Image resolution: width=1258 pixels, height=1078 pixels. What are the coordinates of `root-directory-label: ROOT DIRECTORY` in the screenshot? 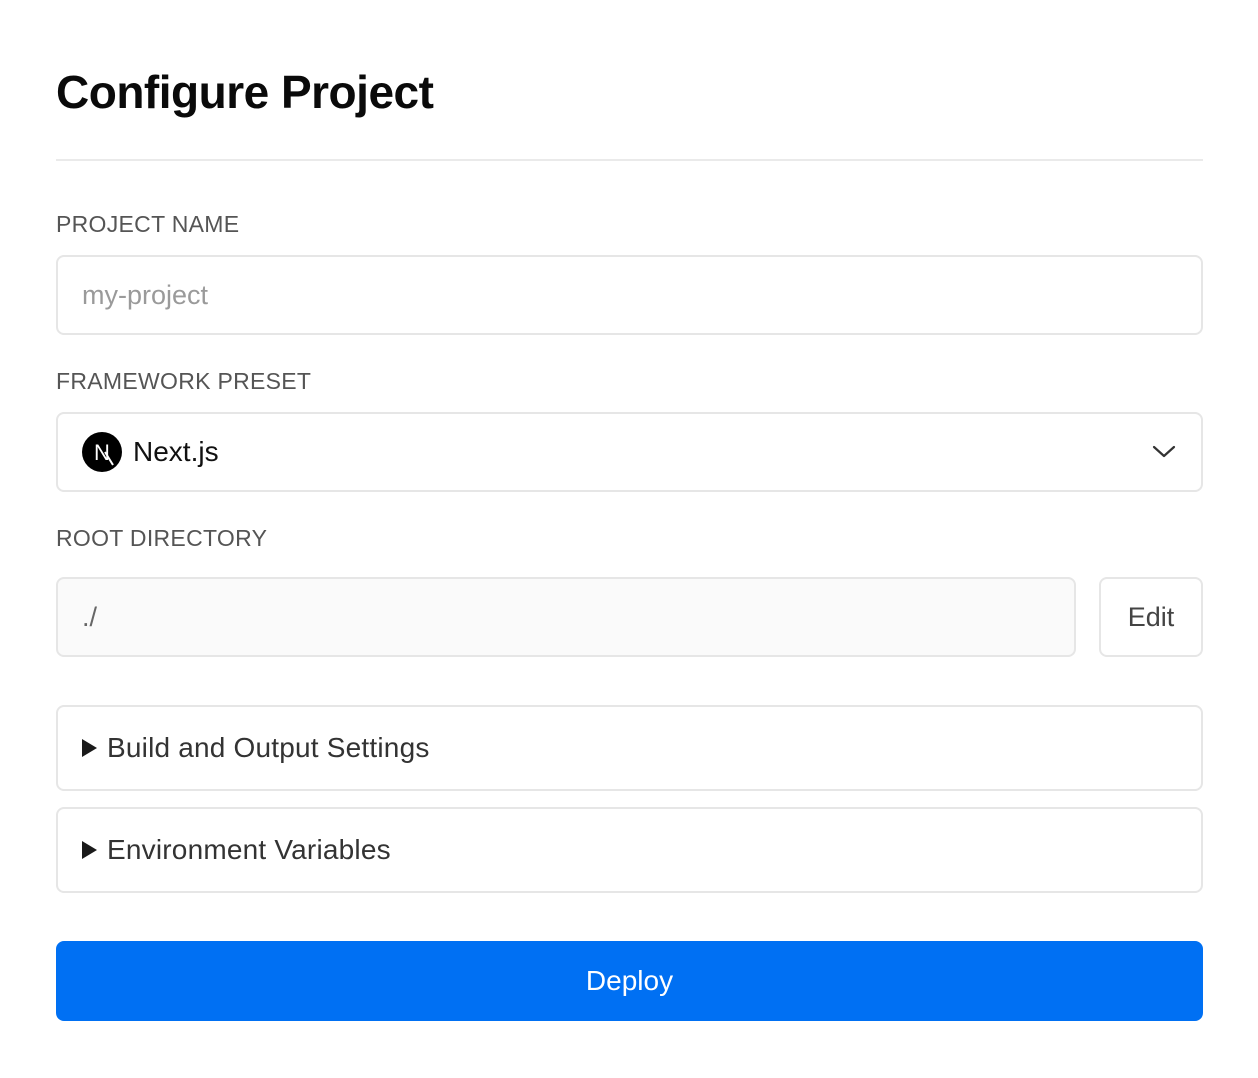 It's located at (162, 538).